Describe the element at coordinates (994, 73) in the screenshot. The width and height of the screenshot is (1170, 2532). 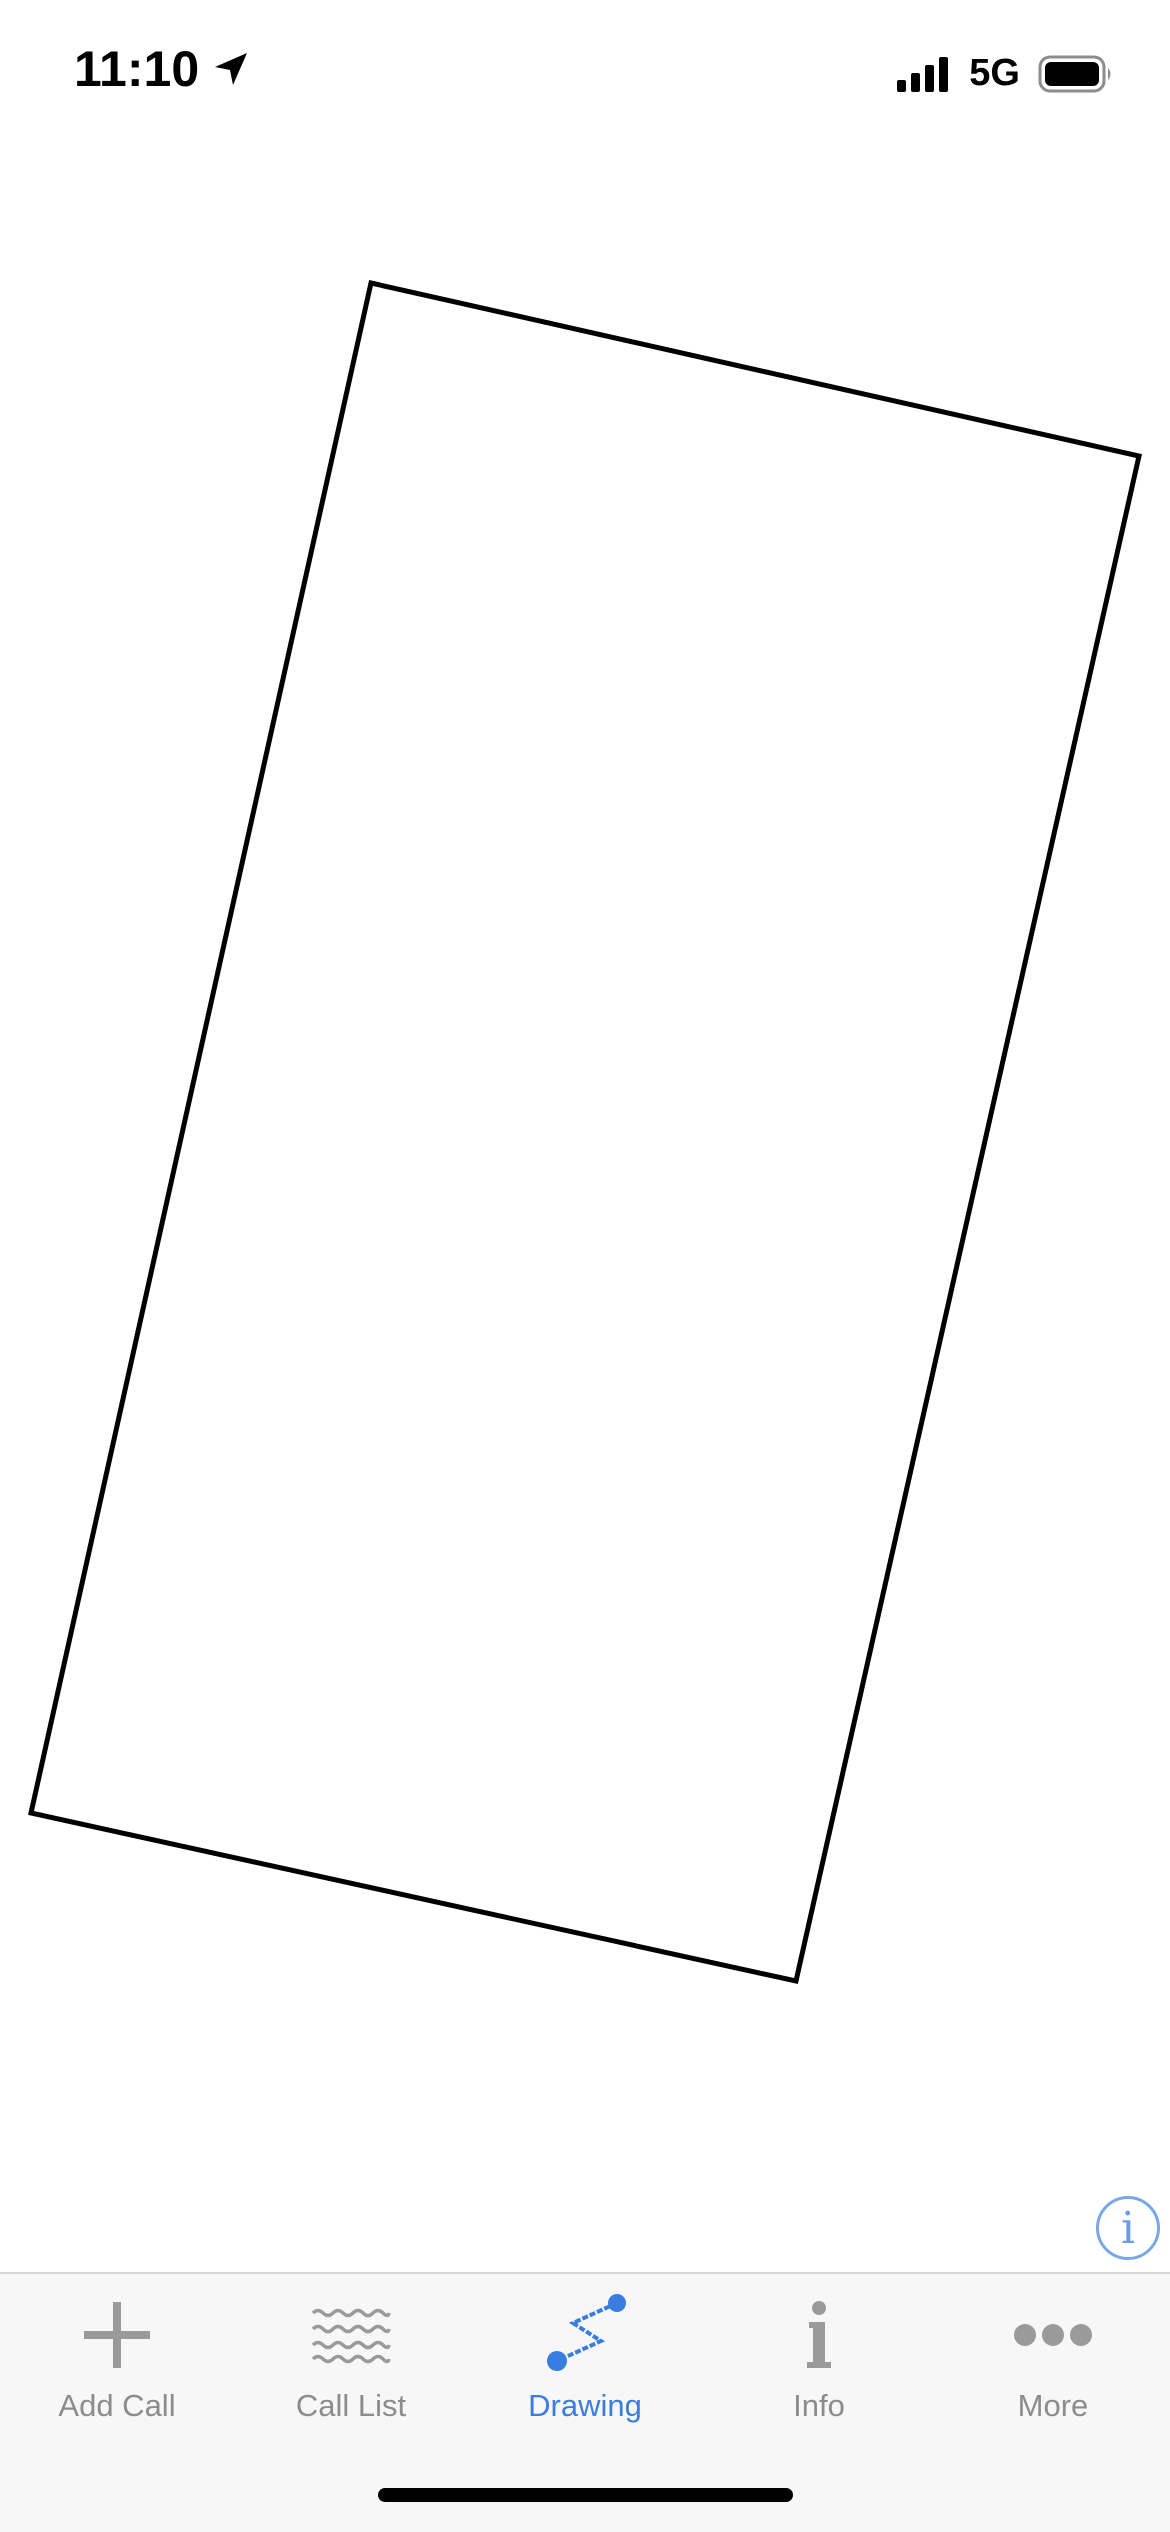
I see `network-type: 5G` at that location.